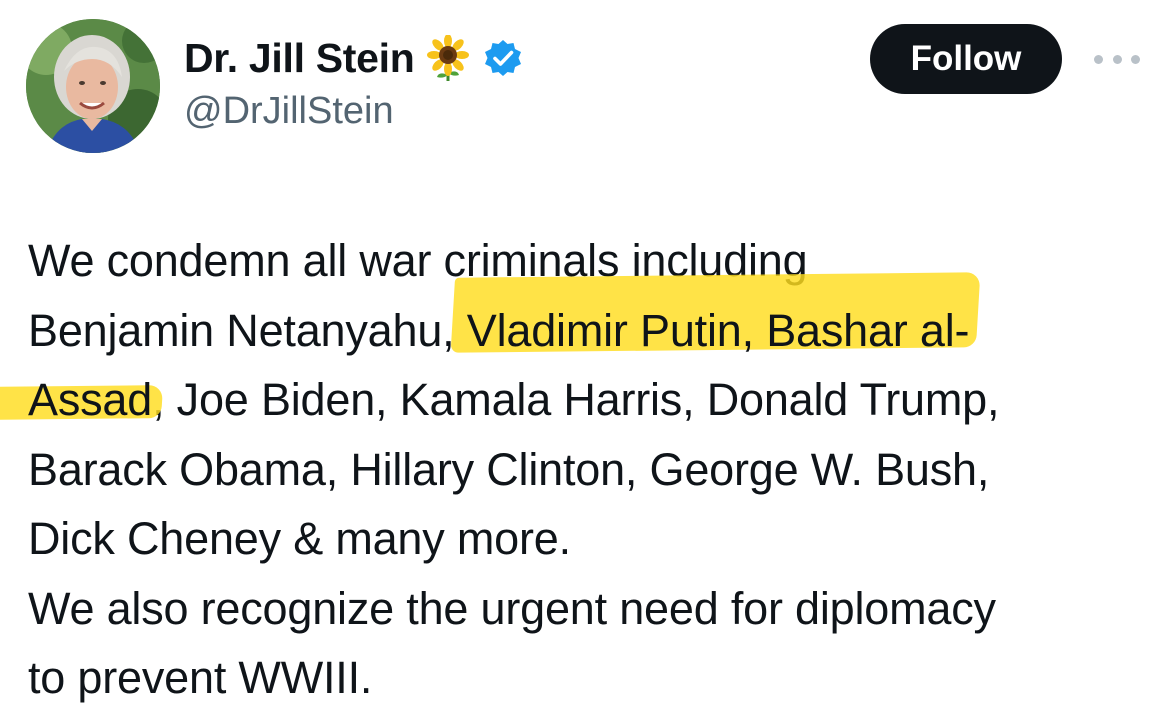 This screenshot has width=1170, height=724. What do you see at coordinates (503, 58) in the screenshot?
I see `verified-badge-icon` at bounding box center [503, 58].